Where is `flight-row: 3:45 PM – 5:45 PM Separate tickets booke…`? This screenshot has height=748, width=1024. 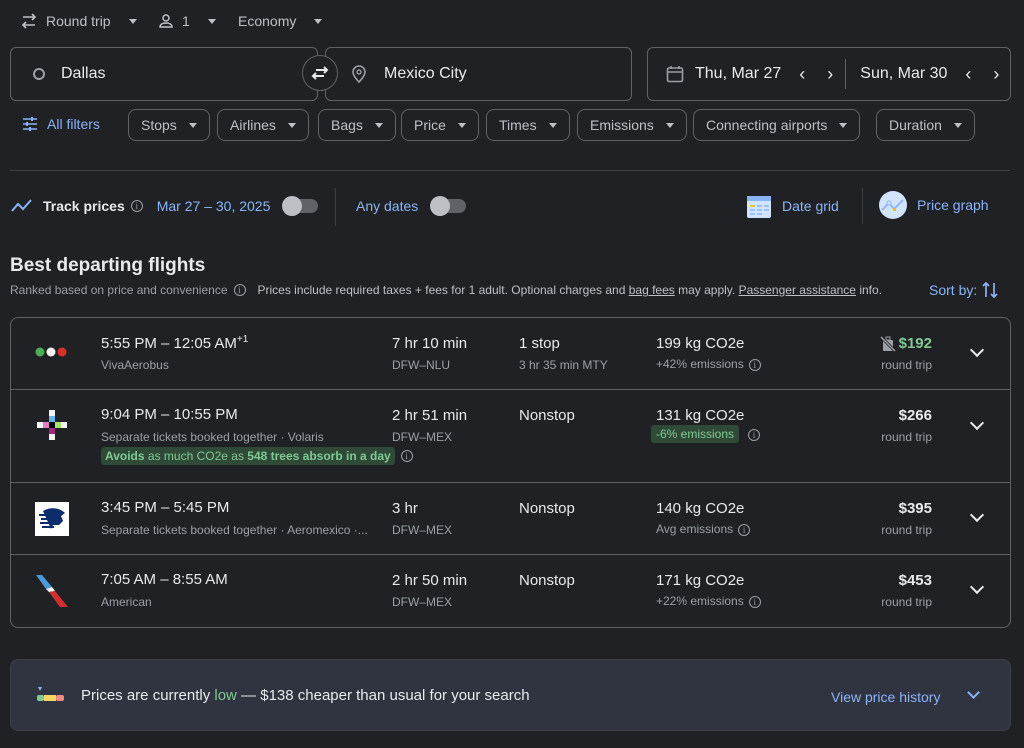
flight-row: 3:45 PM – 5:45 PM Separate tickets booke… is located at coordinates (510, 519).